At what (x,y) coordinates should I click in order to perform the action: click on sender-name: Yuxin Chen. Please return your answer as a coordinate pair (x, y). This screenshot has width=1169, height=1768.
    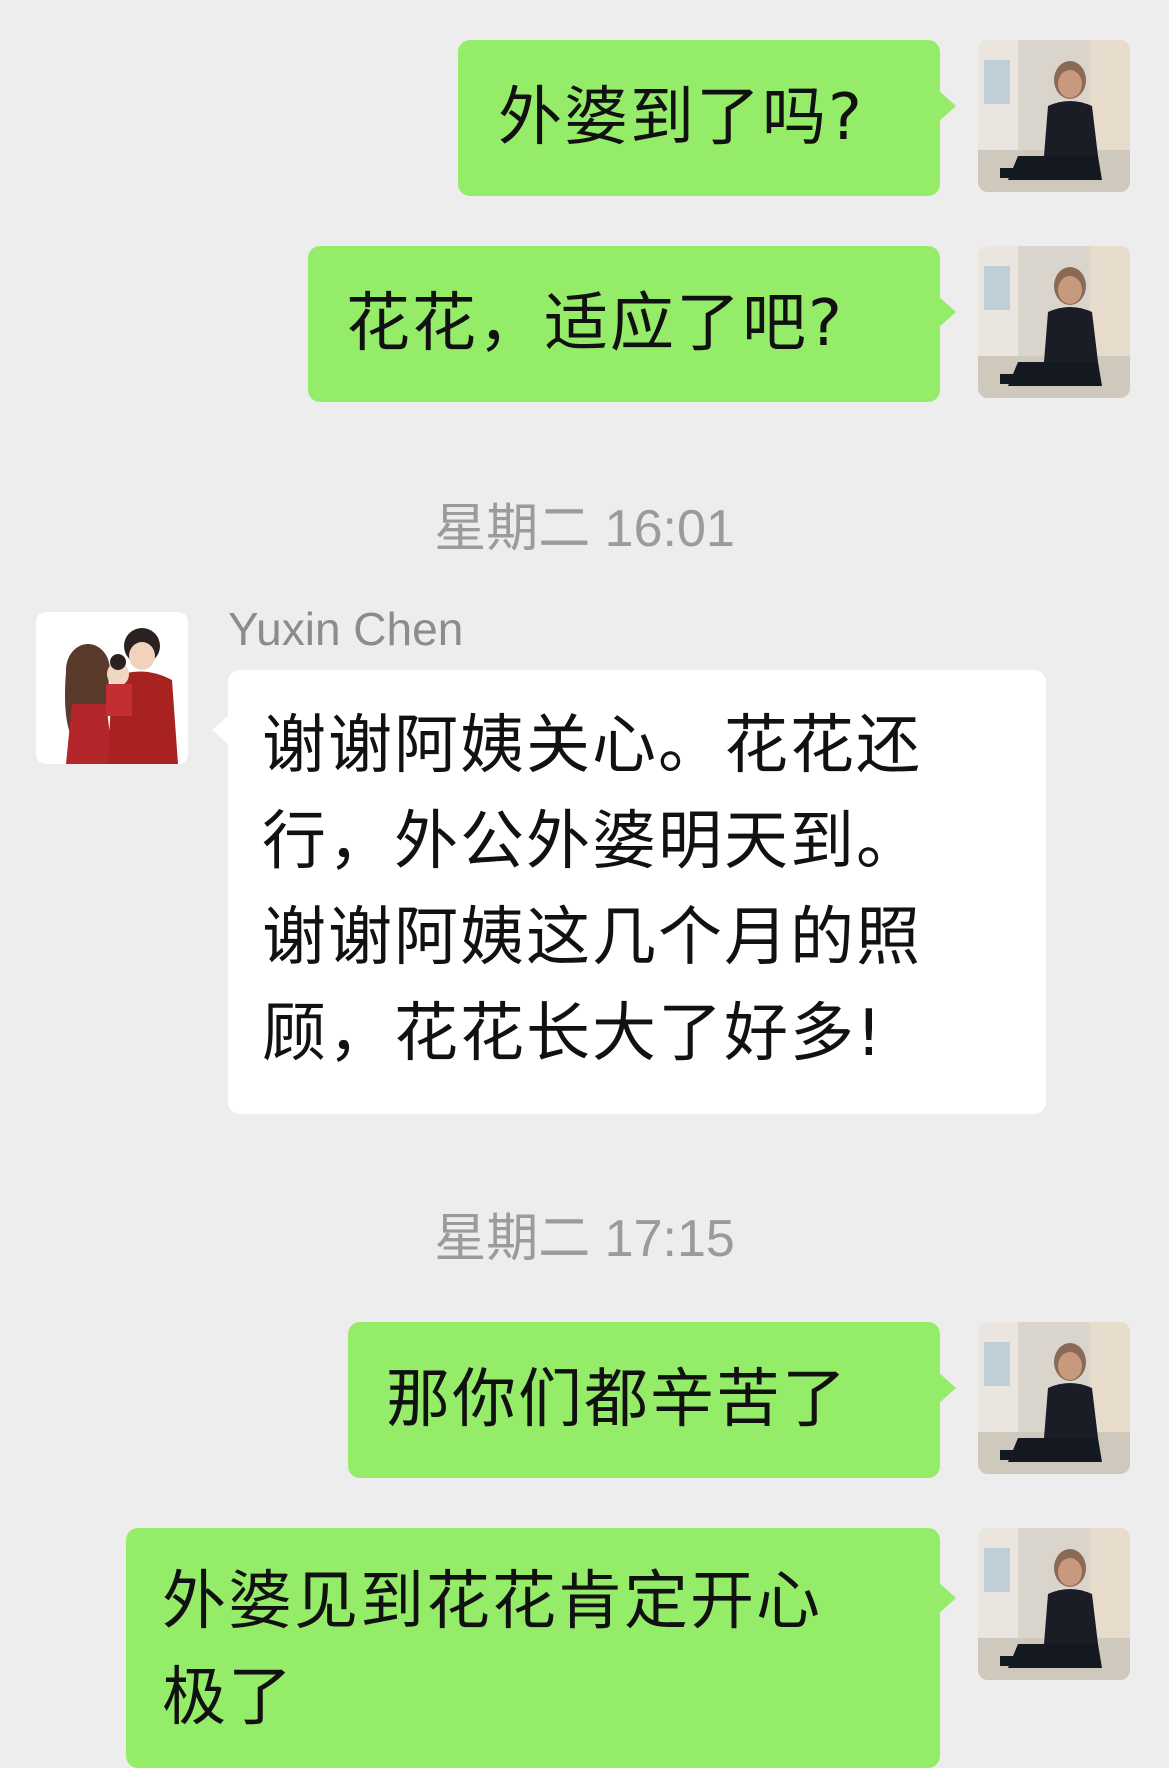
    Looking at the image, I should click on (346, 629).